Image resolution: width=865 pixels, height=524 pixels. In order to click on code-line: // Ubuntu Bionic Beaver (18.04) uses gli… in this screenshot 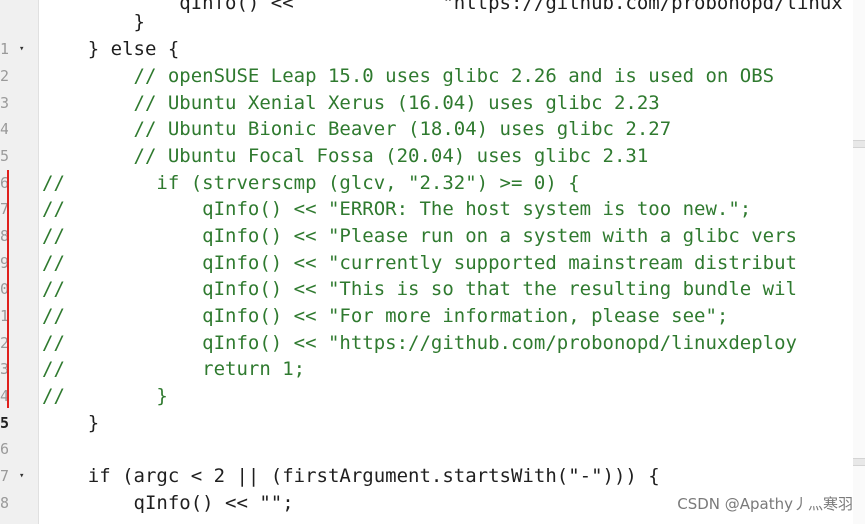, I will do `click(357, 129)`.